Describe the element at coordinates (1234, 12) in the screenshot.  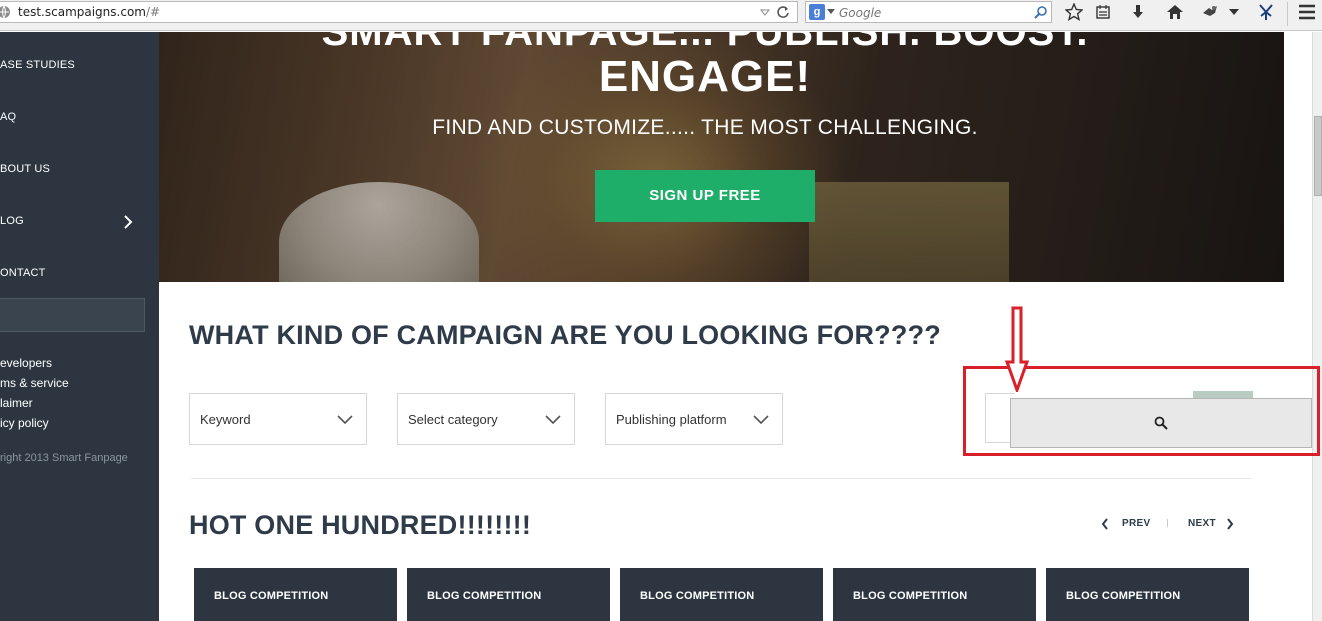
I see `menu-dropdown-icon` at that location.